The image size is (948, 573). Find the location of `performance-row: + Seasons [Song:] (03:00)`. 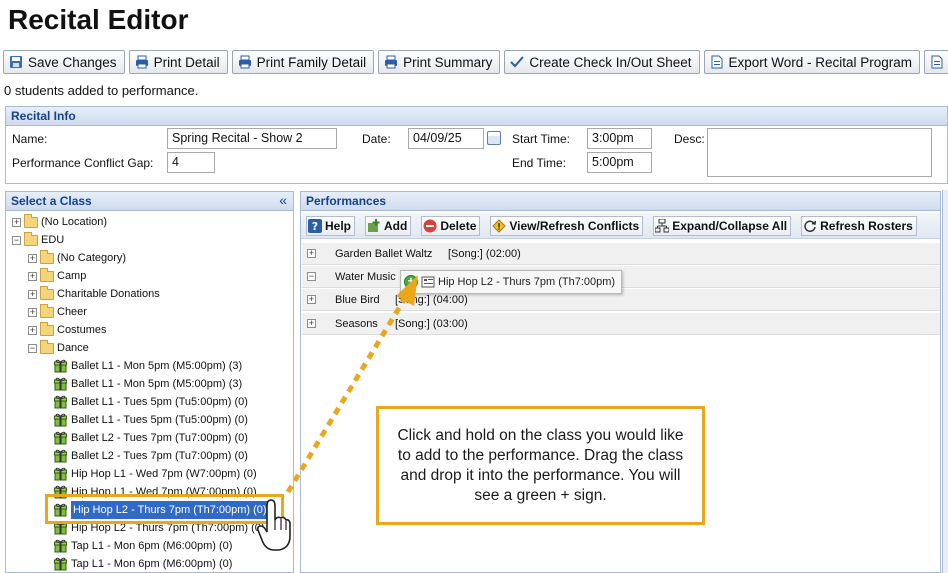

performance-row: + Seasons [Song:] (03:00) is located at coordinates (621, 324).